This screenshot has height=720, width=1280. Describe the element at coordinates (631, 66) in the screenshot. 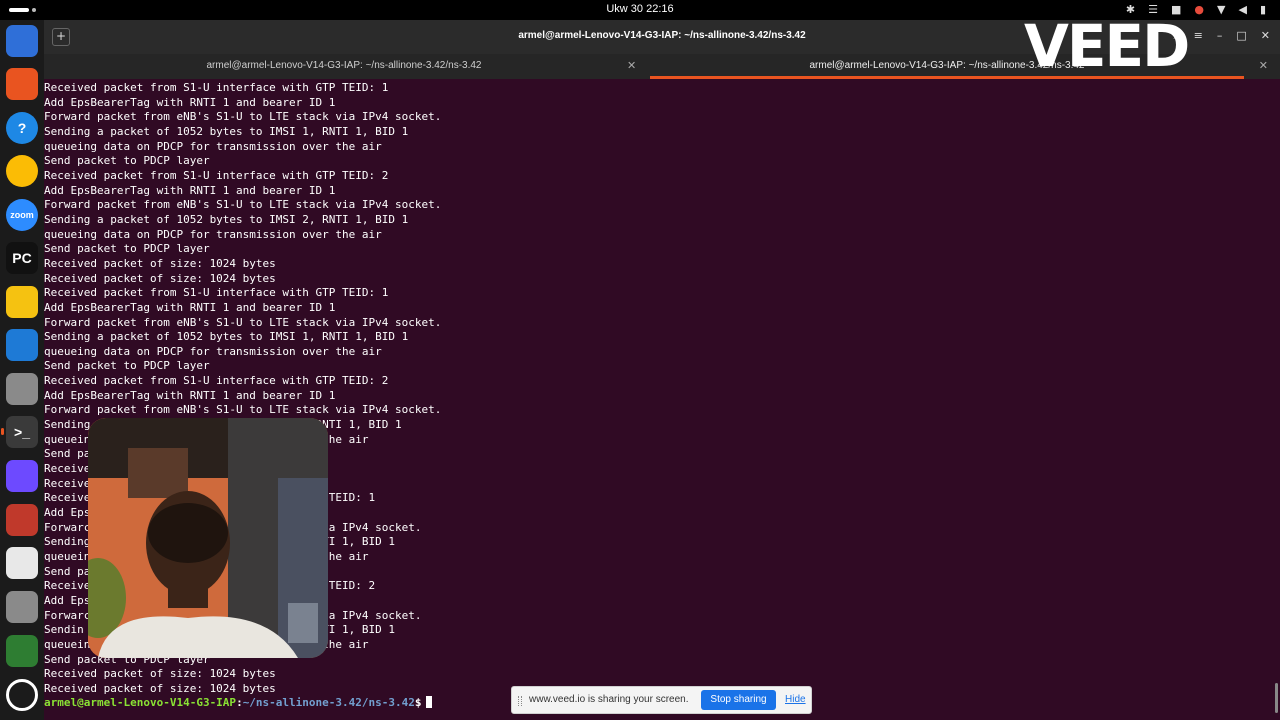

I see `close-tab-icon: ✕` at that location.